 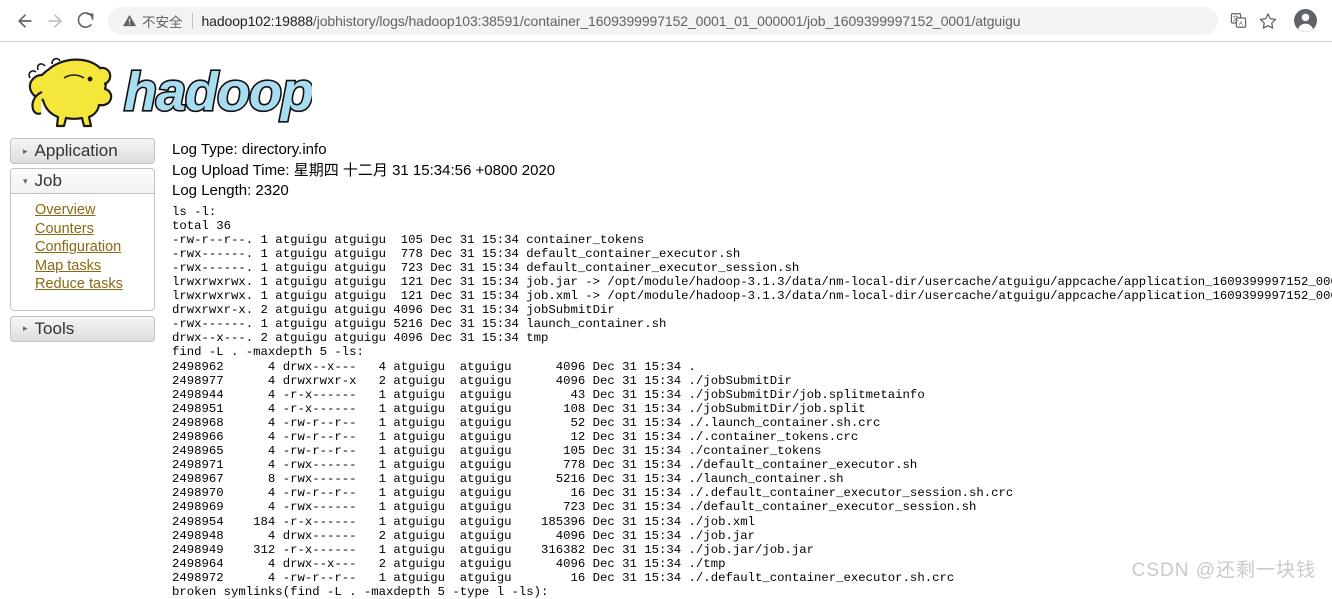 What do you see at coordinates (257, 21) in the screenshot?
I see `url-host: hadoop102:19888` at bounding box center [257, 21].